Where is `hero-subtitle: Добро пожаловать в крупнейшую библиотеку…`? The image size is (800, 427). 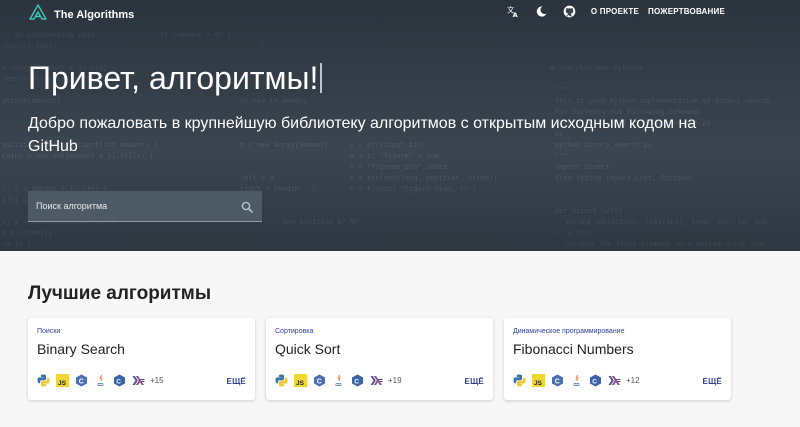
hero-subtitle: Добро пожаловать в крупнейшую библиотеку… is located at coordinates (362, 135).